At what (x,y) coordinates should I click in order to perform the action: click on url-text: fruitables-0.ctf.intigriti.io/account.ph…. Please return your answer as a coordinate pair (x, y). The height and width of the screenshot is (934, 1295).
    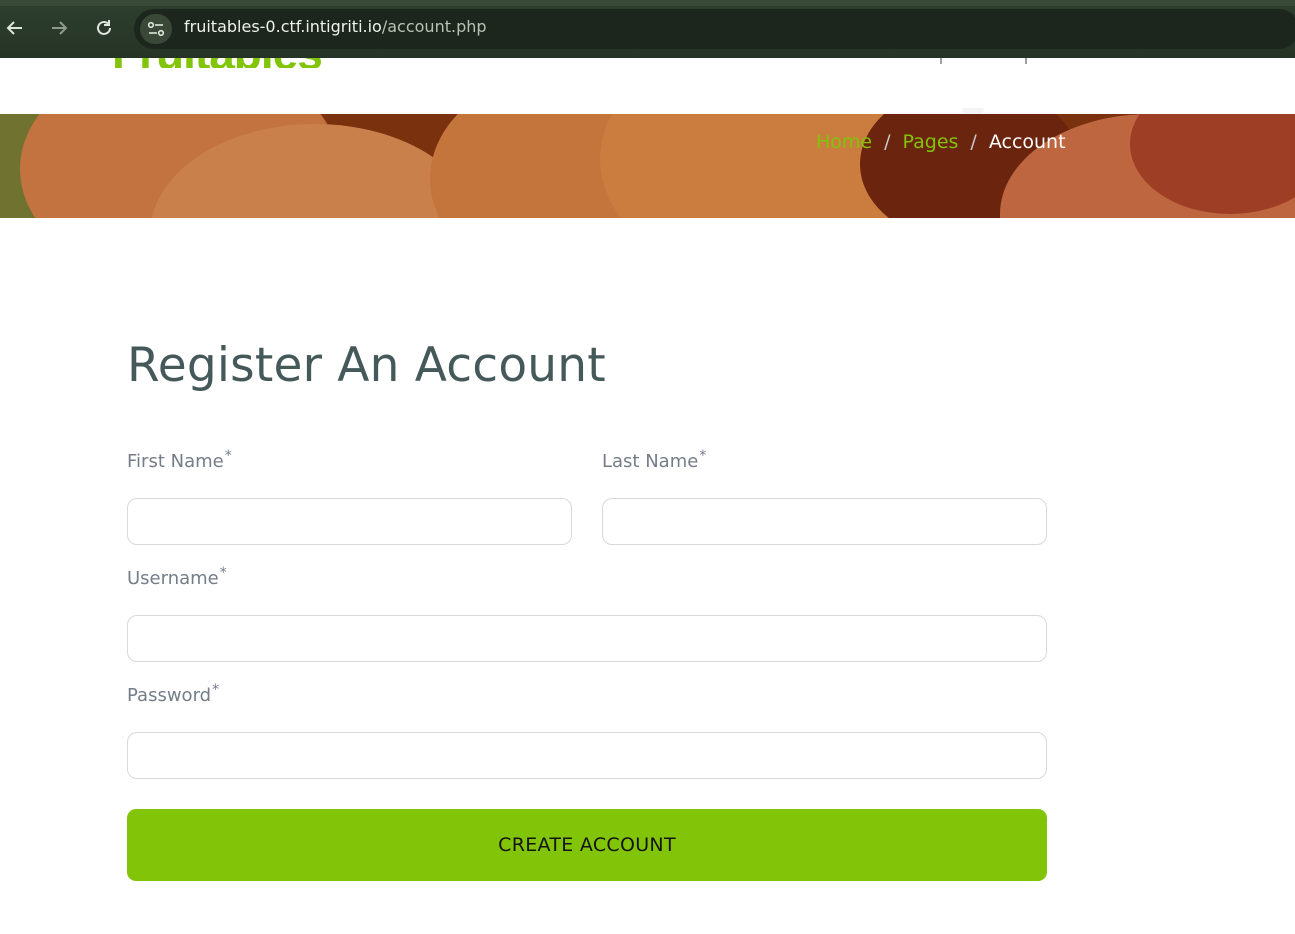
    Looking at the image, I should click on (335, 26).